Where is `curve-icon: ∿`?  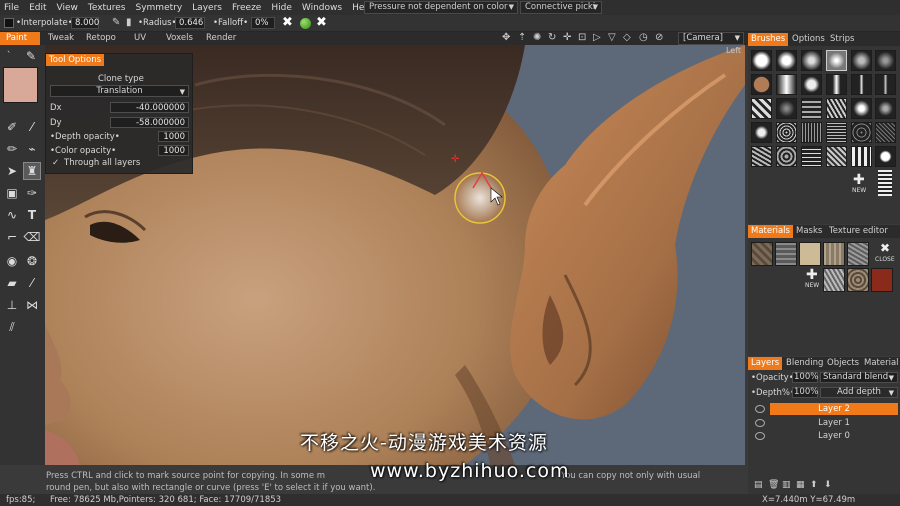 curve-icon: ∿ is located at coordinates (12, 215).